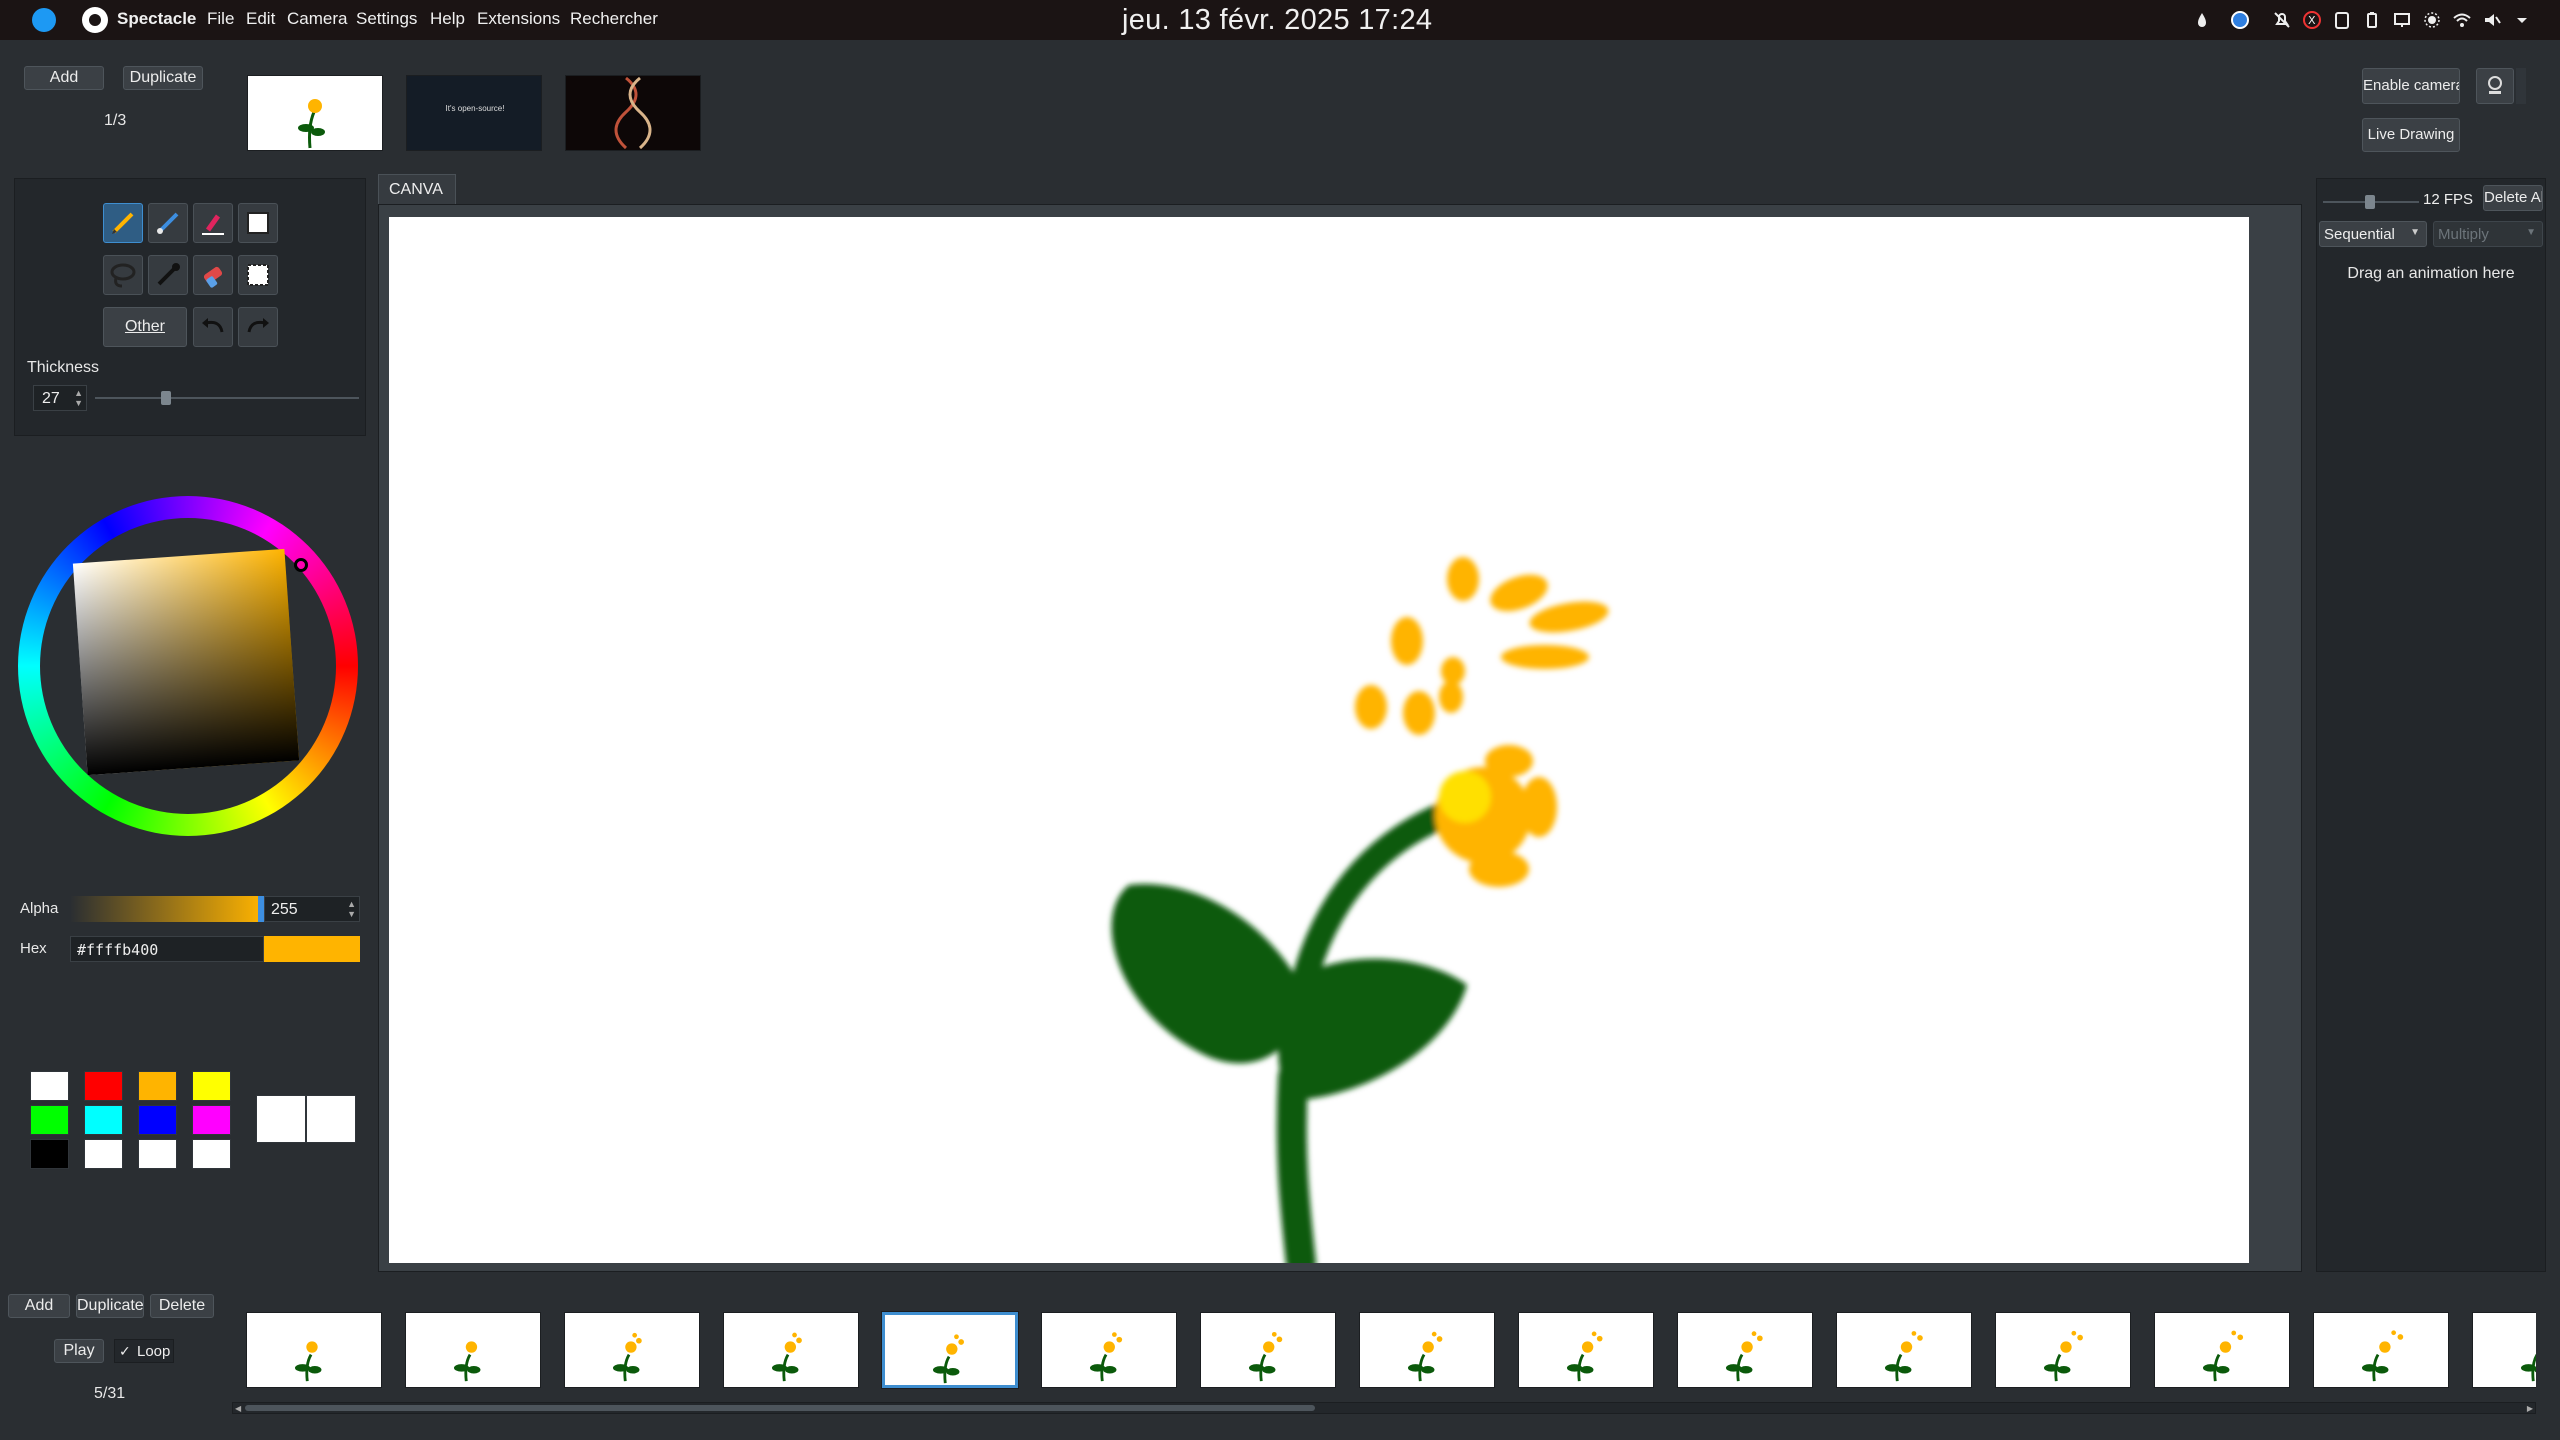 The width and height of the screenshot is (2560, 1440). I want to click on live-drawing-button: Live Drawing, so click(2411, 135).